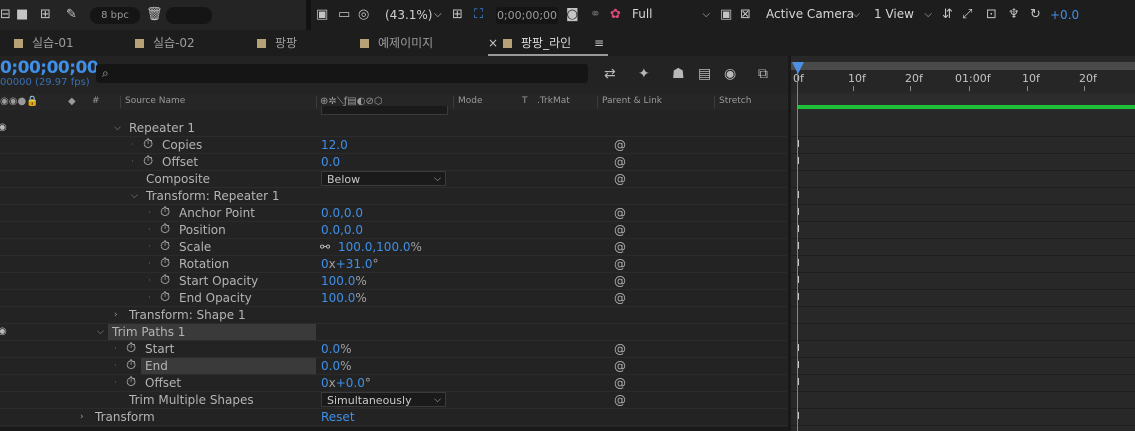  I want to click on exposure-value: +0.0, so click(1064, 15).